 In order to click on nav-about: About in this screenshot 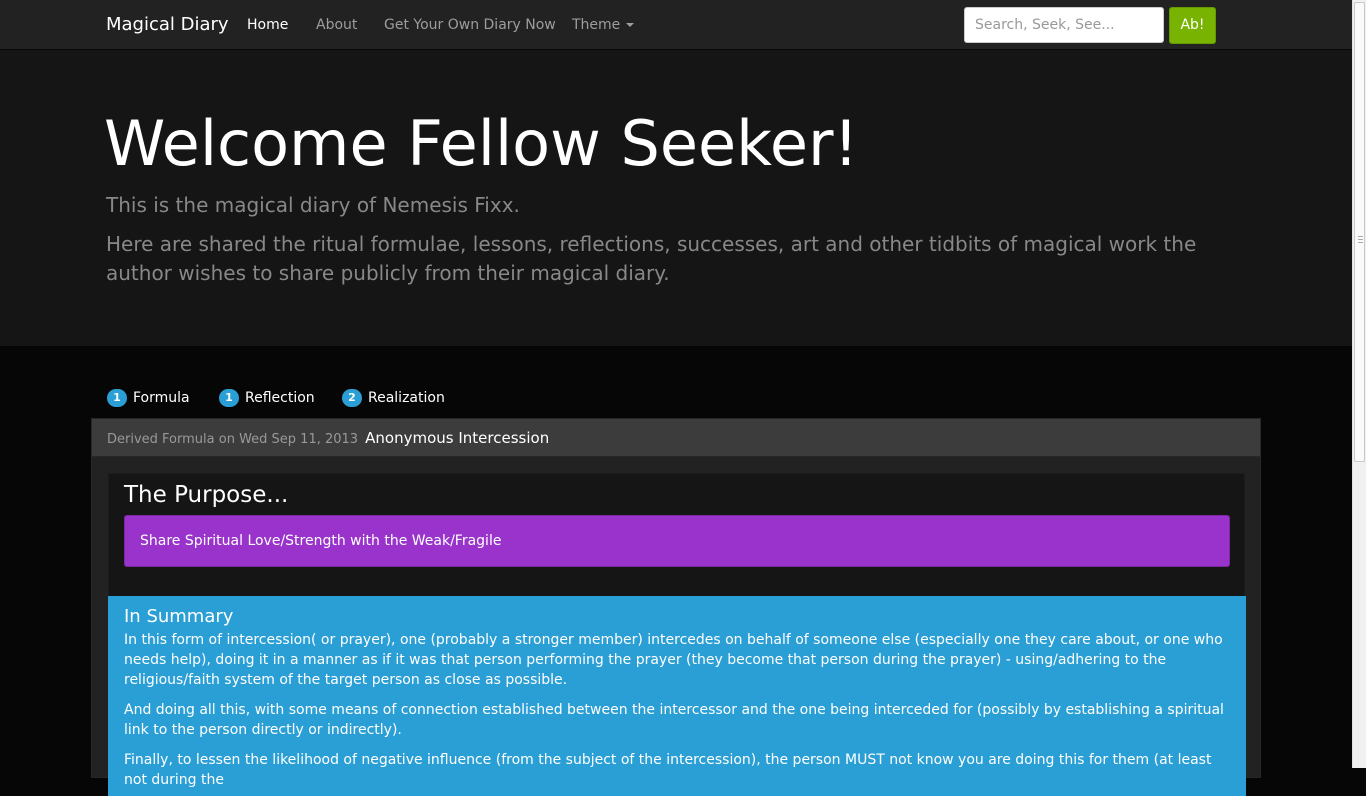, I will do `click(336, 25)`.